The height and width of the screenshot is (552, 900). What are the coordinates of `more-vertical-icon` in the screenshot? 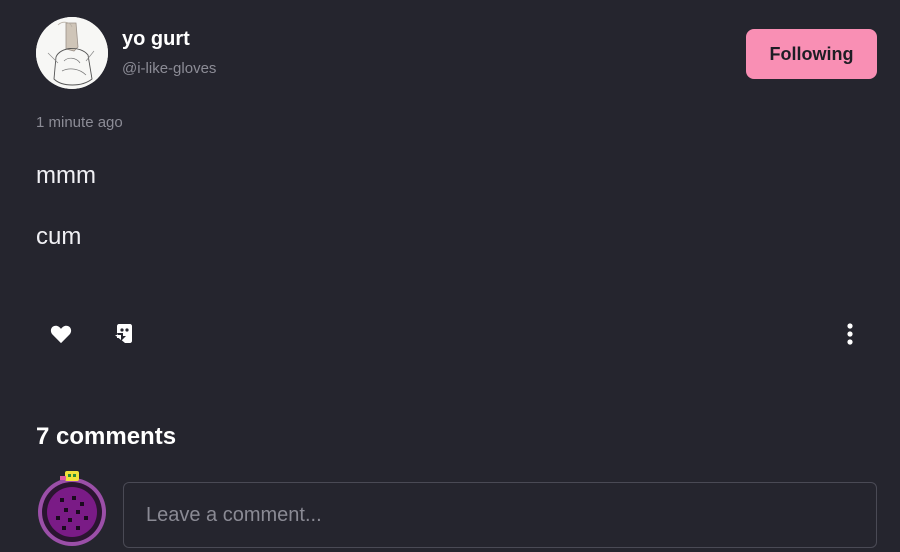 It's located at (850, 334).